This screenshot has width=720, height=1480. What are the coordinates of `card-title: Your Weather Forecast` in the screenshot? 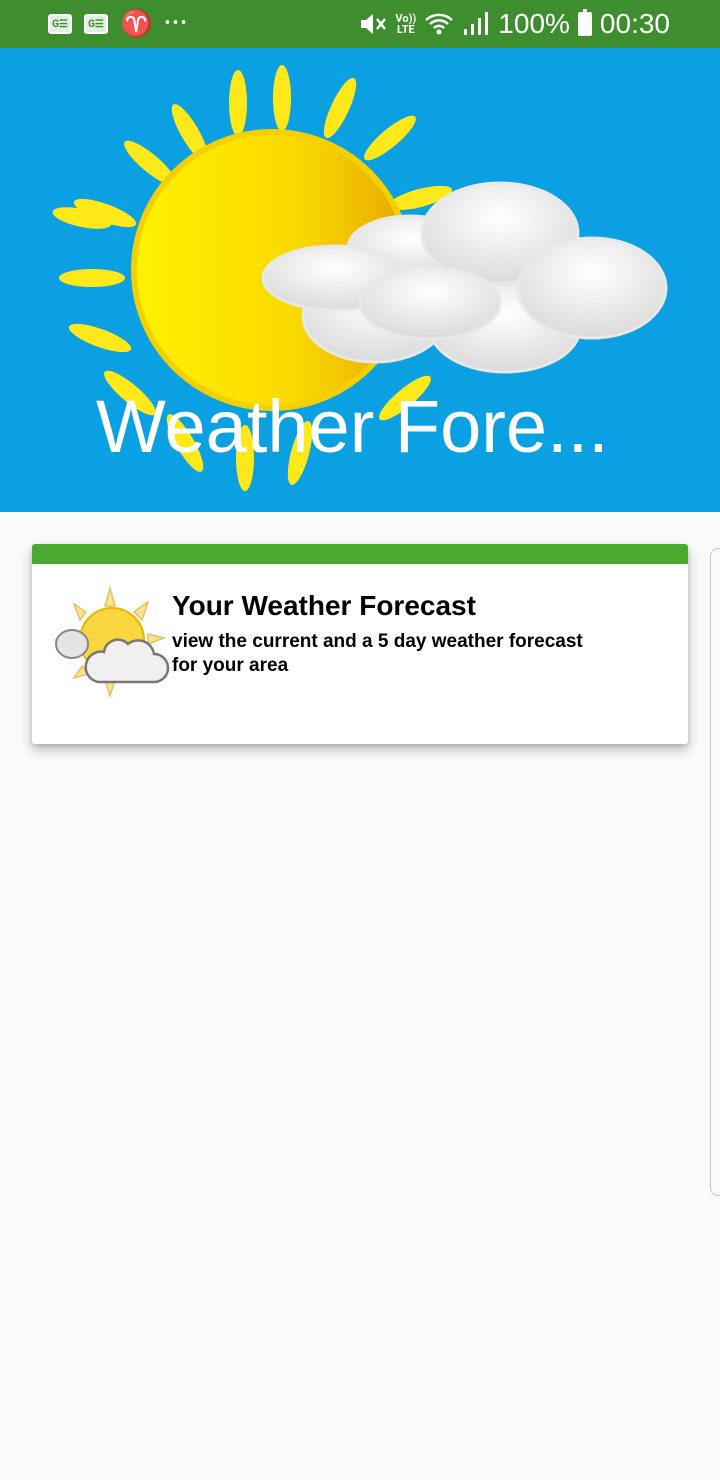 It's located at (324, 605).